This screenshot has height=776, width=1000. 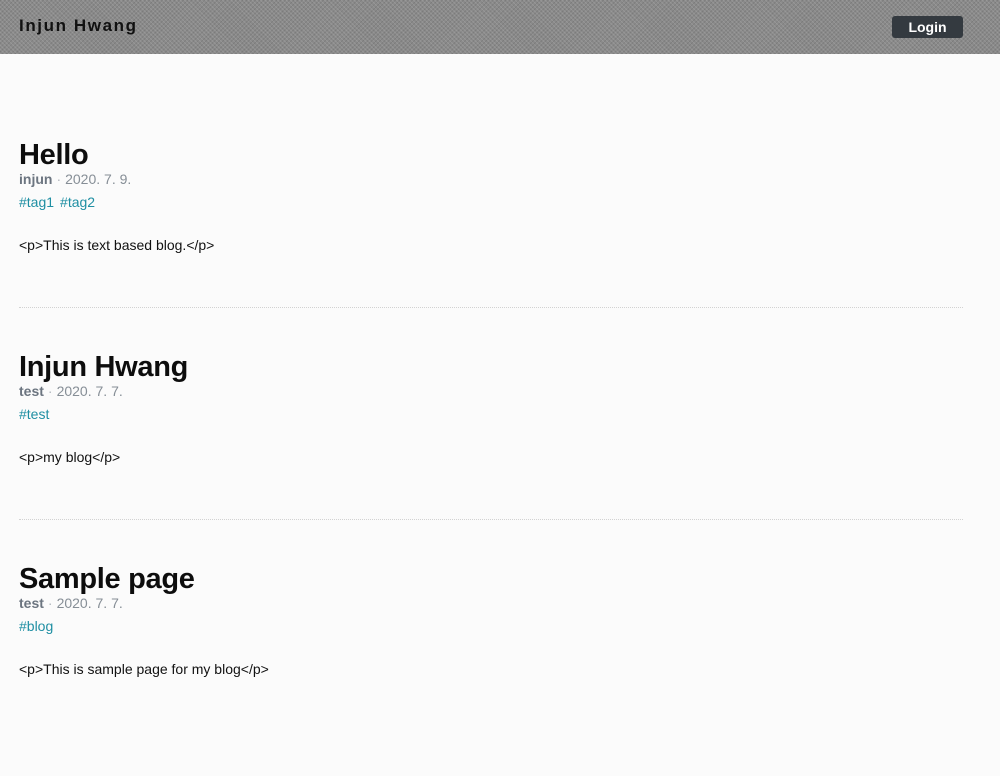 What do you see at coordinates (491, 414) in the screenshot?
I see `post-tags: #test` at bounding box center [491, 414].